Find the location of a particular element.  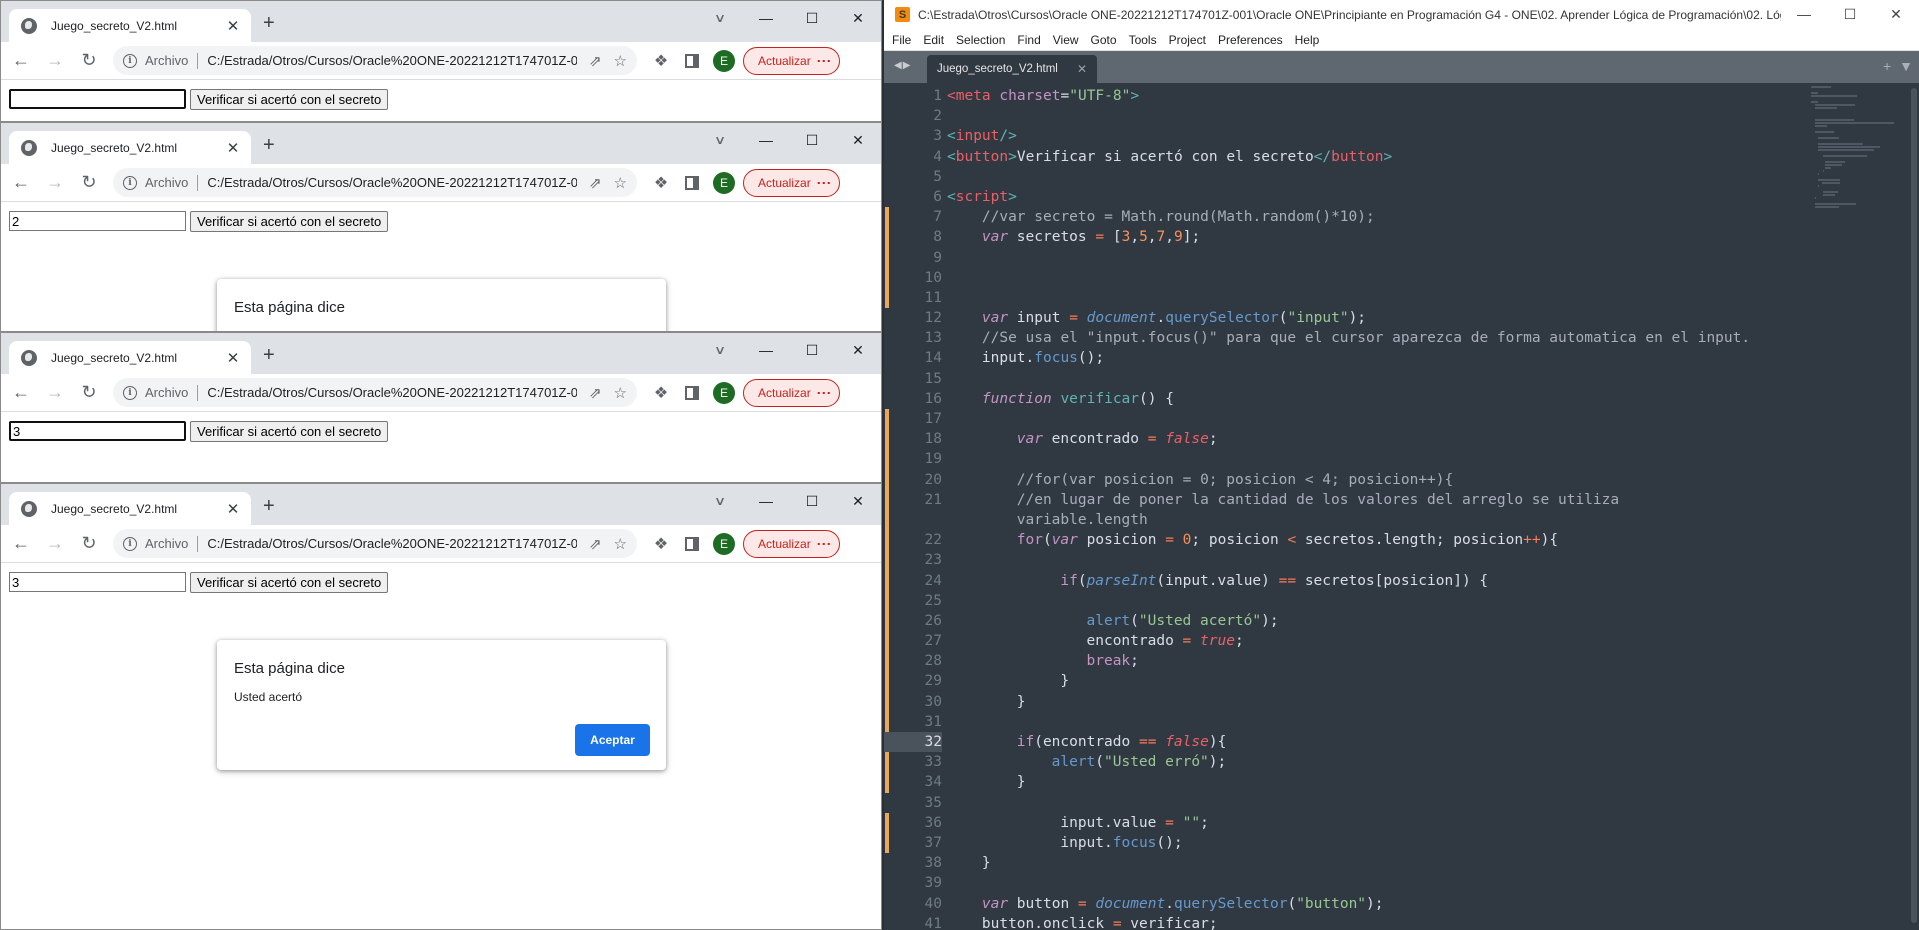

code-line: 28 break; is located at coordinates (1401, 661).